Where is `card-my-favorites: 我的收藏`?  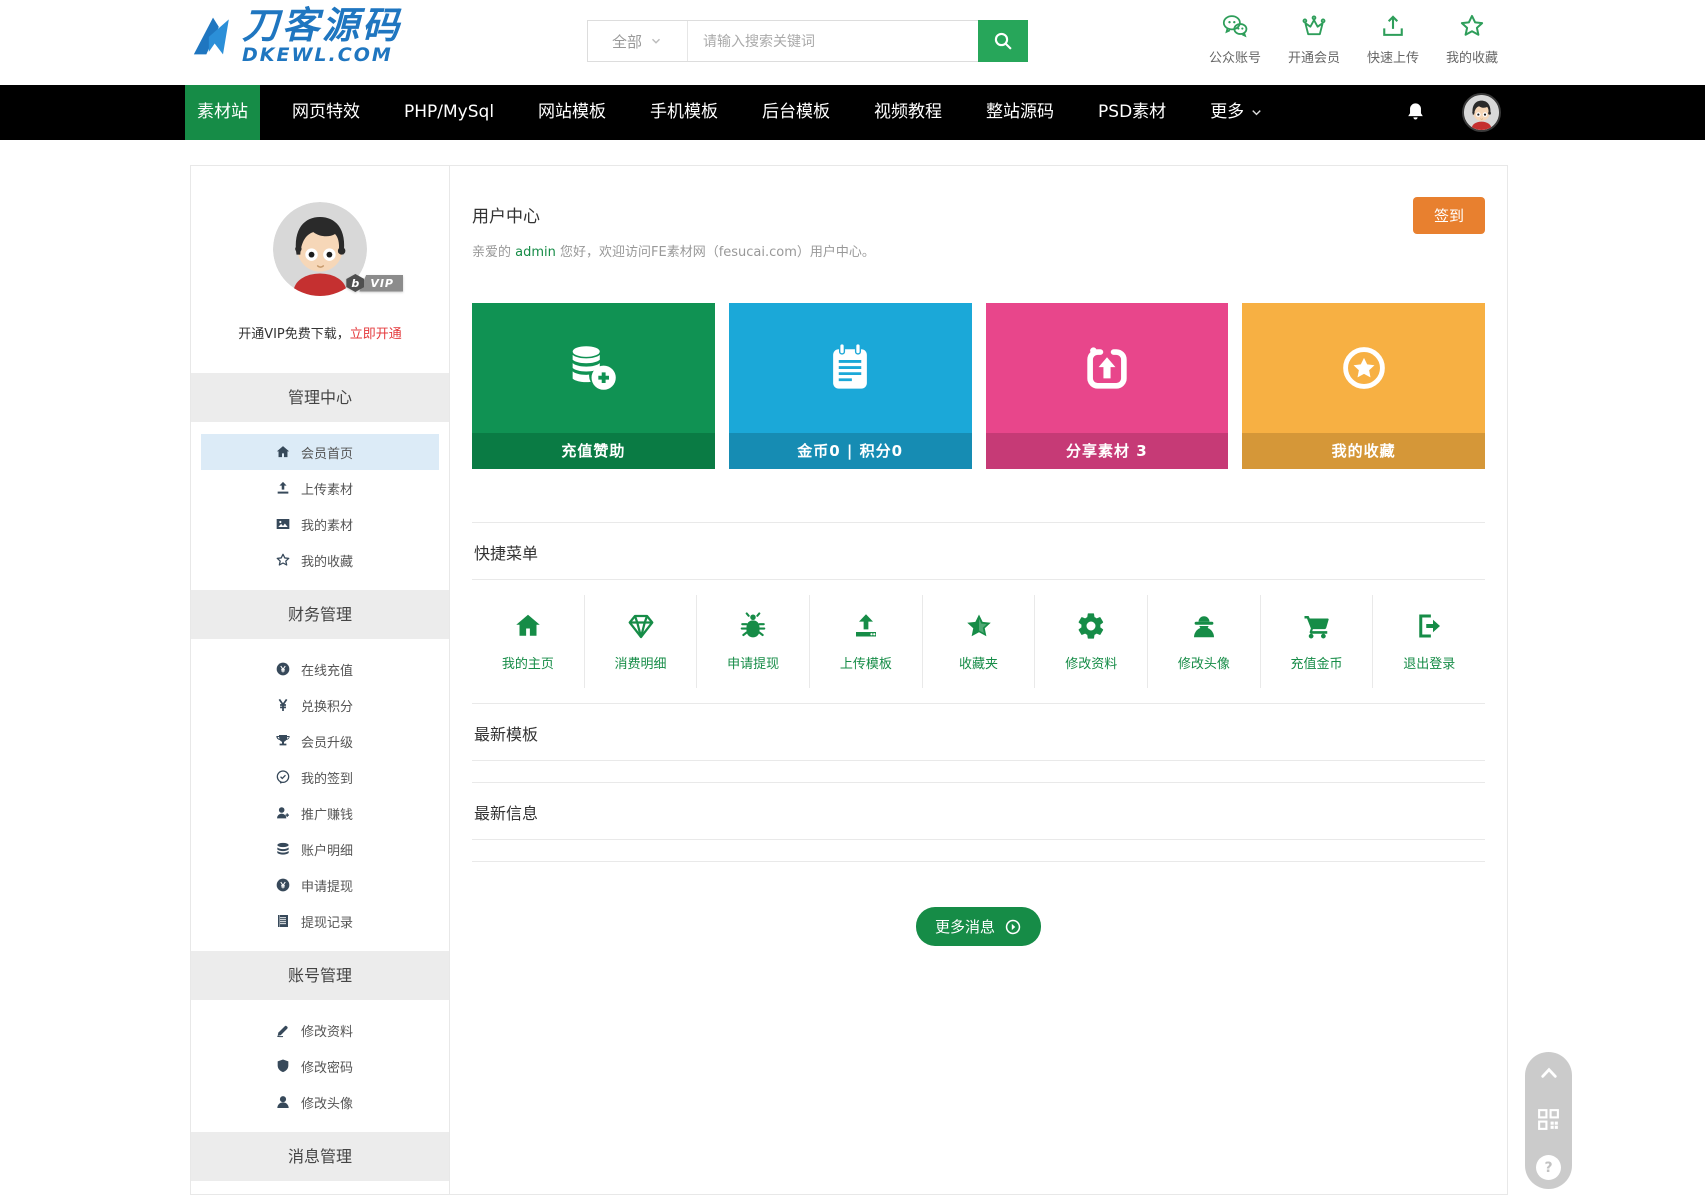
card-my-favorites: 我的收藏 is located at coordinates (1363, 386).